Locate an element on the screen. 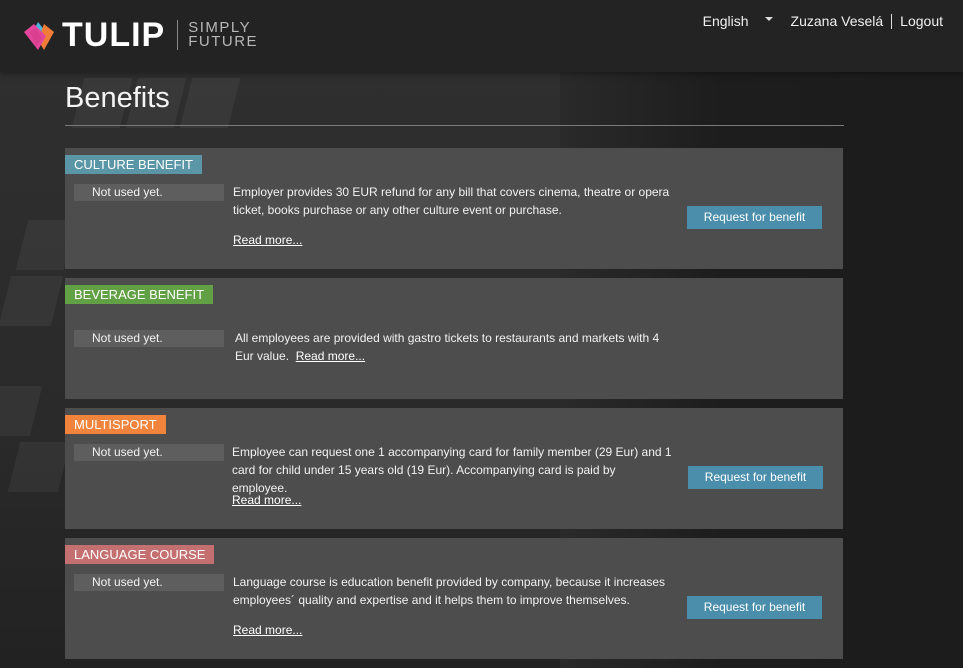  language-selector: English is located at coordinates (747, 21).